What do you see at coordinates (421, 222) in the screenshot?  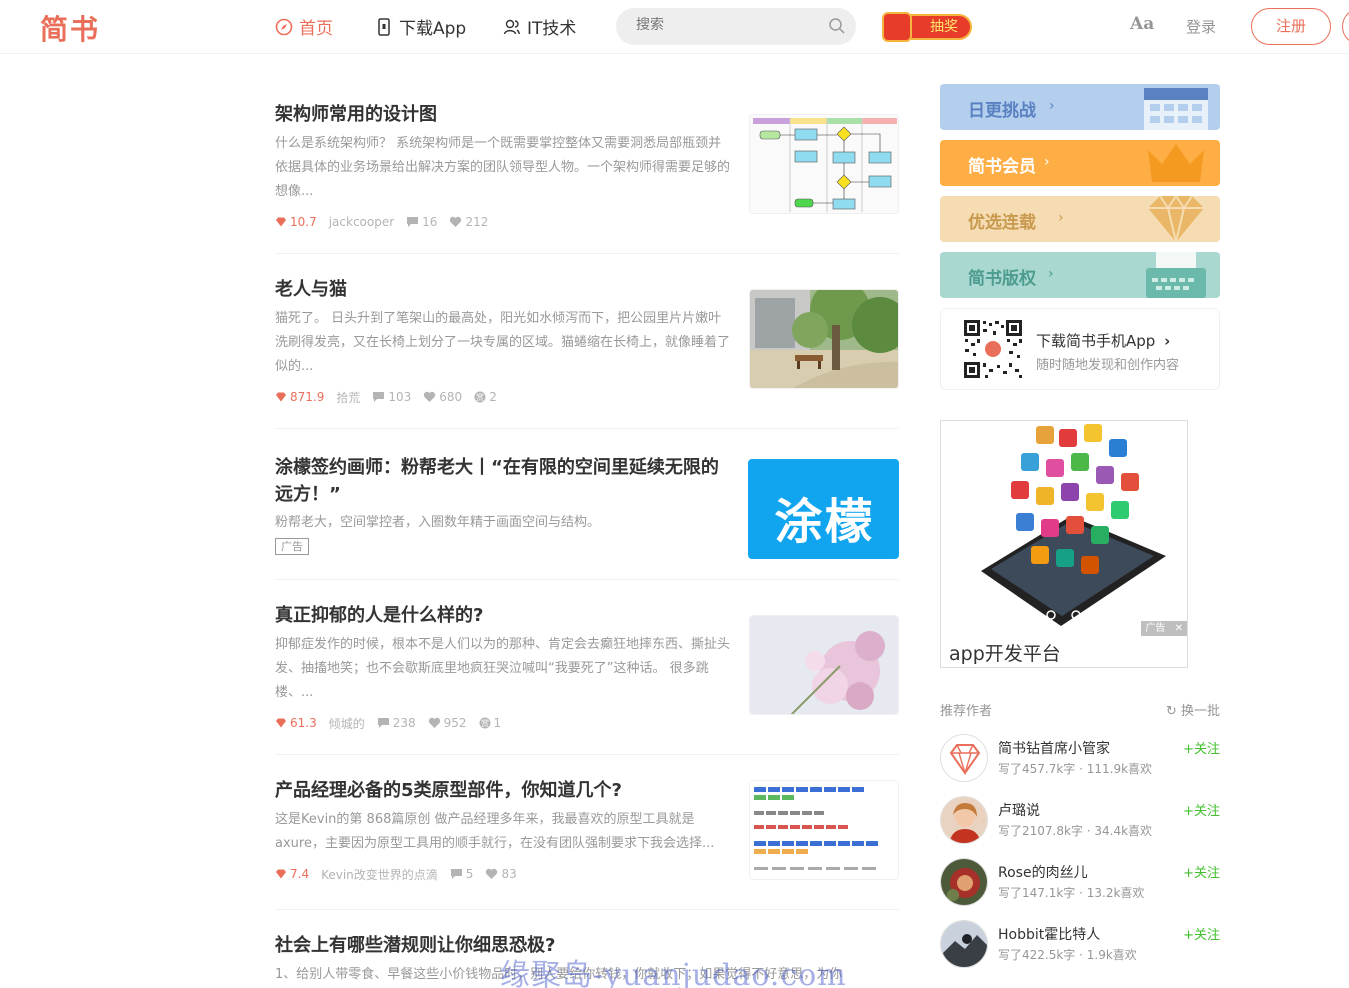 I see `comment-count: 16` at bounding box center [421, 222].